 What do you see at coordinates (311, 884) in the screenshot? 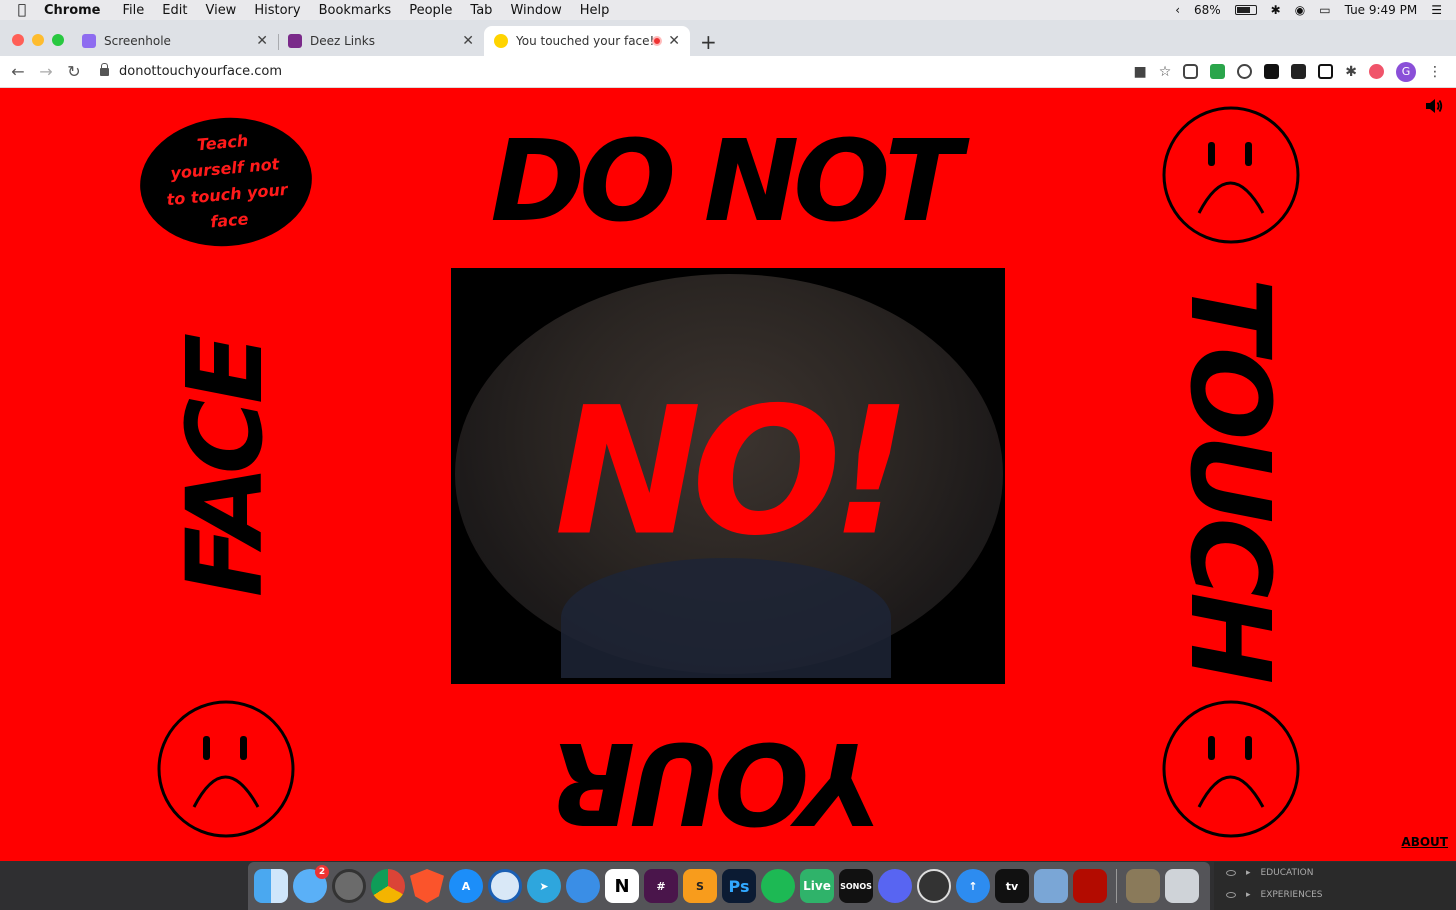
I see `messages-icon: 2` at bounding box center [311, 884].